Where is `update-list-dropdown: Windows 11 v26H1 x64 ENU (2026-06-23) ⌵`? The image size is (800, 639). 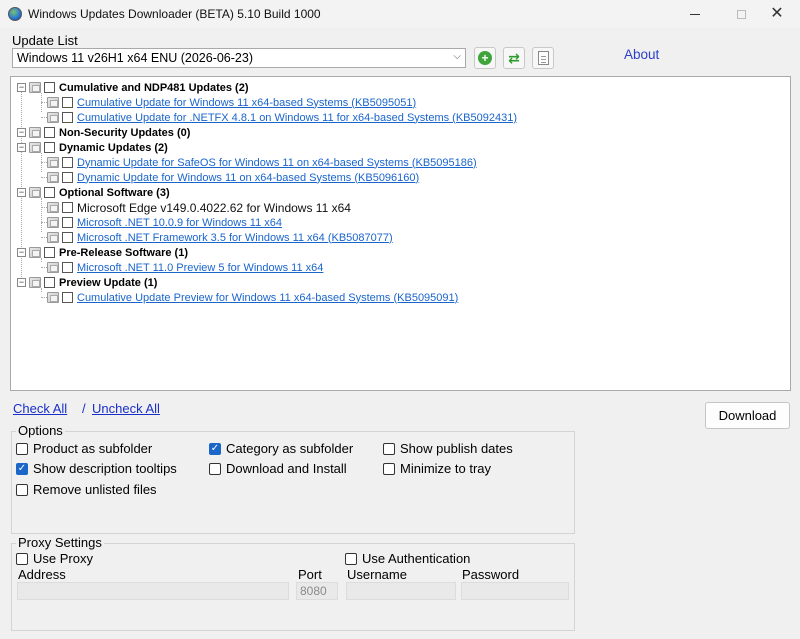 update-list-dropdown: Windows 11 v26H1 x64 ENU (2026-06-23) ⌵ is located at coordinates (239, 58).